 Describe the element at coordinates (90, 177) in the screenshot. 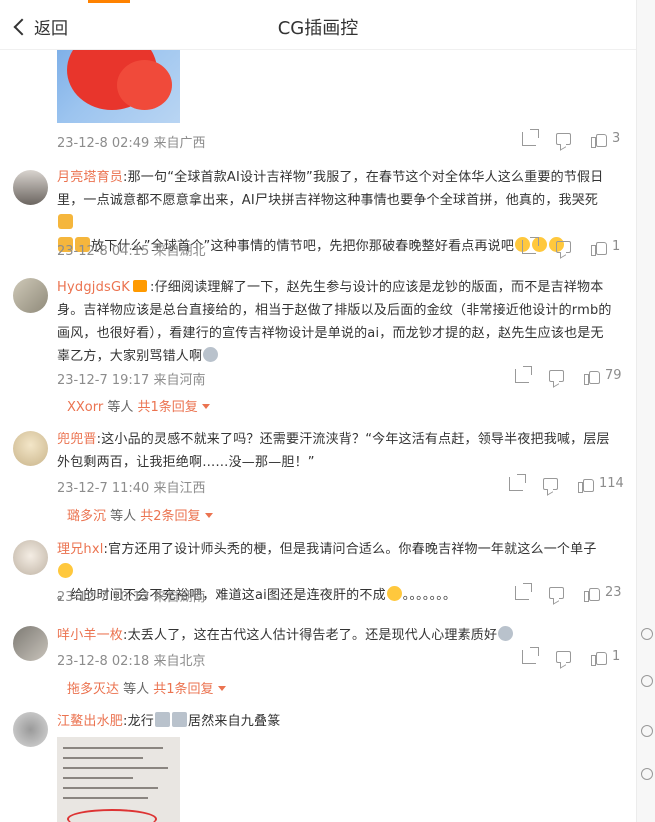

I see `comment-username: 月亮塔育员` at that location.